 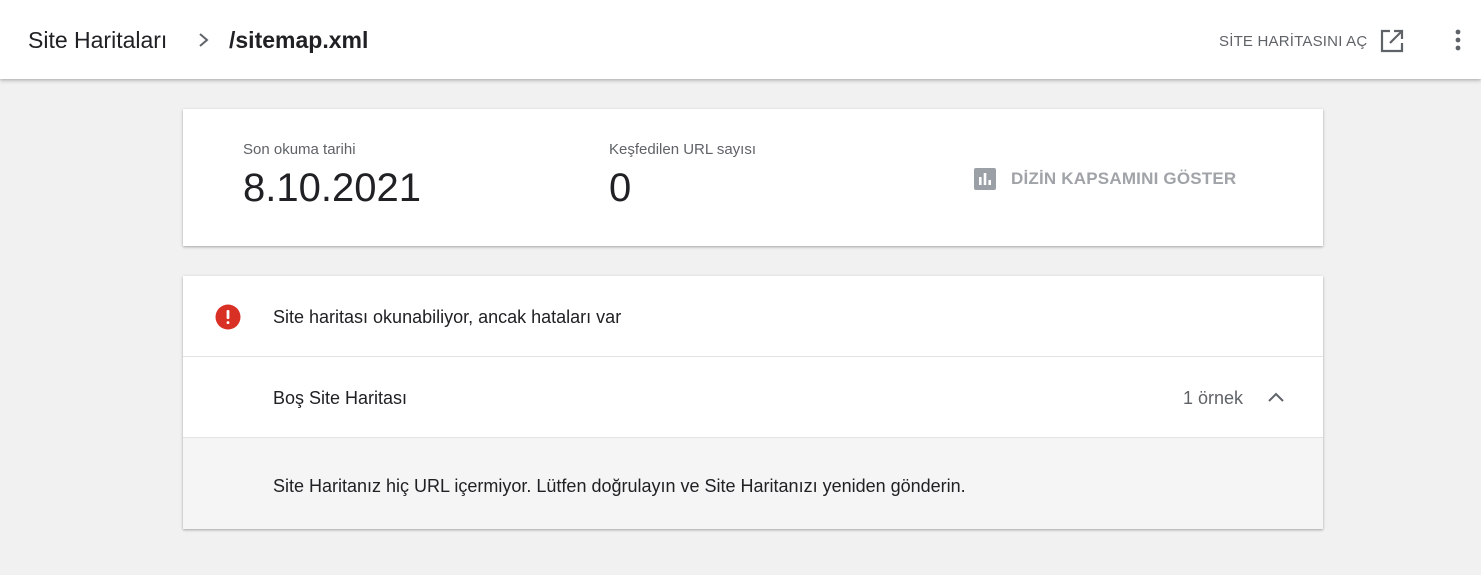 What do you see at coordinates (1276, 398) in the screenshot?
I see `chevron-up-icon` at bounding box center [1276, 398].